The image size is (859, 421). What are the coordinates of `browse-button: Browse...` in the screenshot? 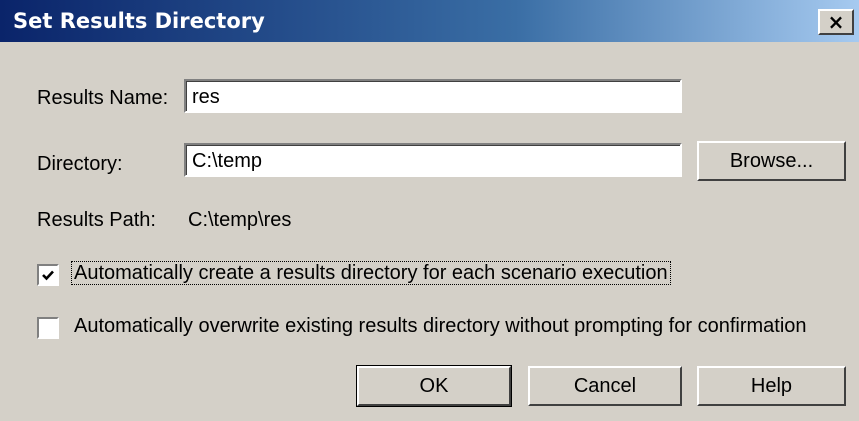 It's located at (771, 161).